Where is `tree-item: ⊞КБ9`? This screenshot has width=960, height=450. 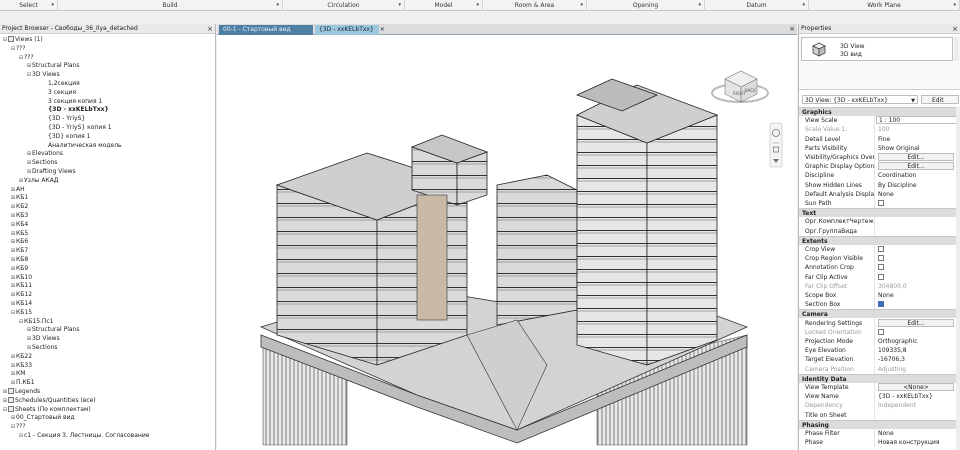
tree-item: ⊞КБ9 is located at coordinates (107, 268).